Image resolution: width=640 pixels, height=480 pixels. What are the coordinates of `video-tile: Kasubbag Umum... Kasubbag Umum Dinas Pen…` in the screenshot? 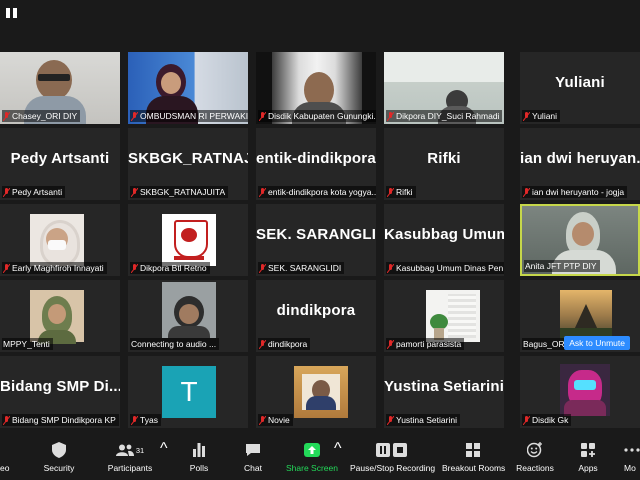 It's located at (444, 240).